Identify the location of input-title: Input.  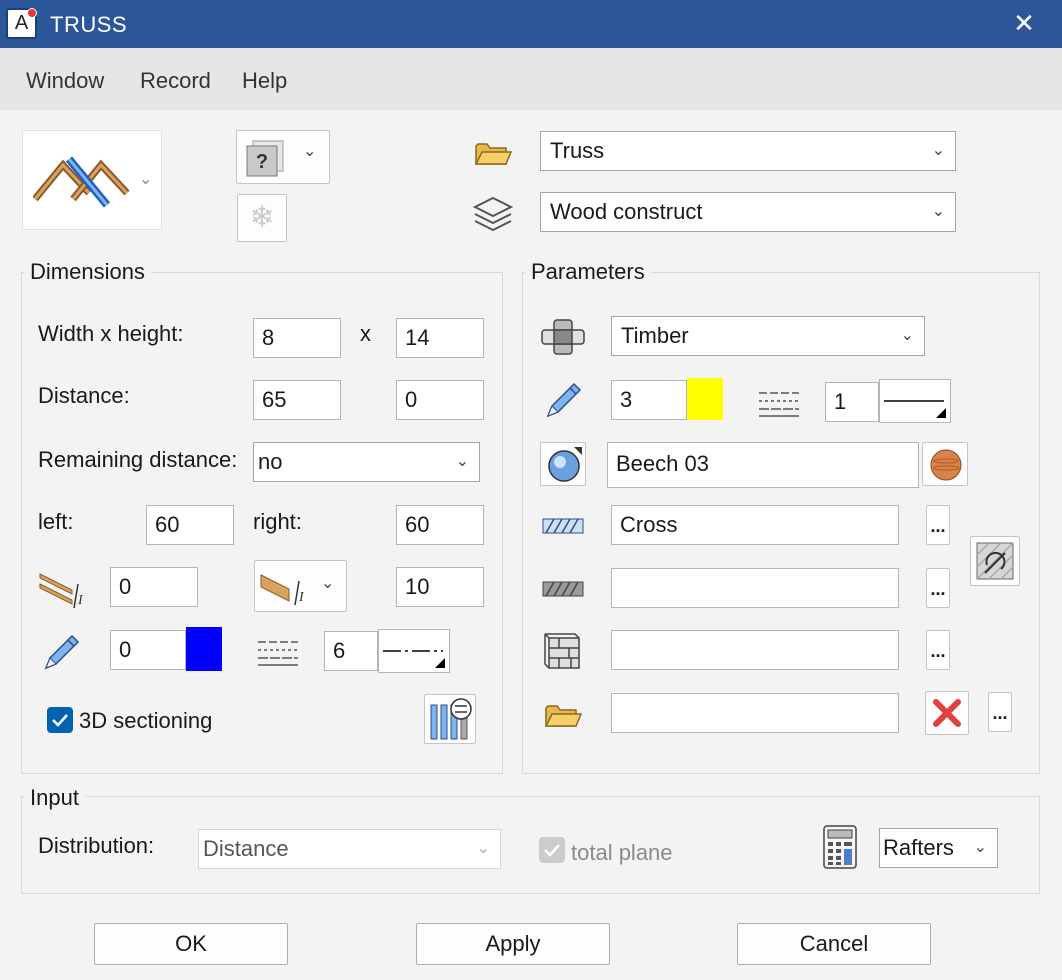
(54, 798).